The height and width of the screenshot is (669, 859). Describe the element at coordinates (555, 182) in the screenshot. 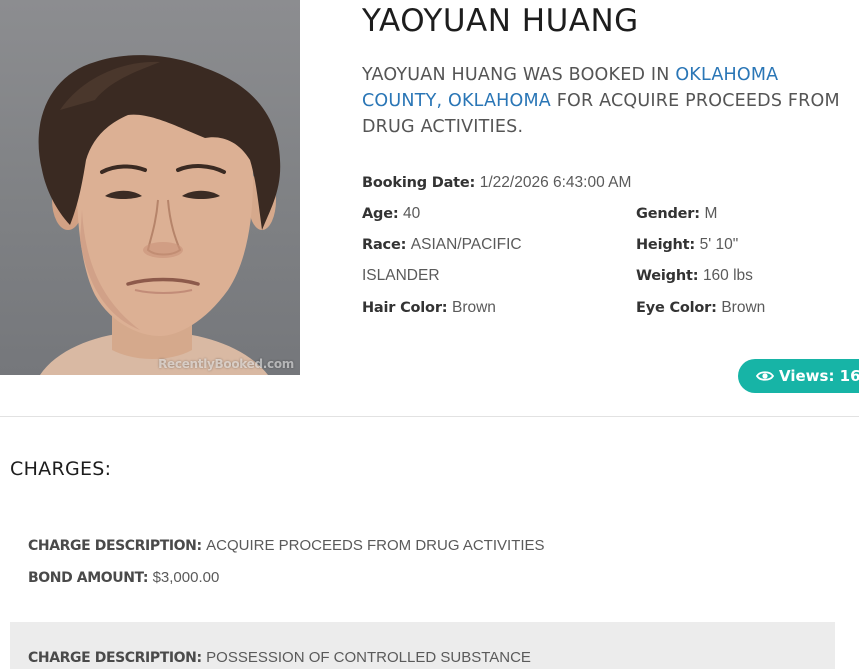

I see `booking-date-value: 1/22/2026 6:43:00 AM` at that location.